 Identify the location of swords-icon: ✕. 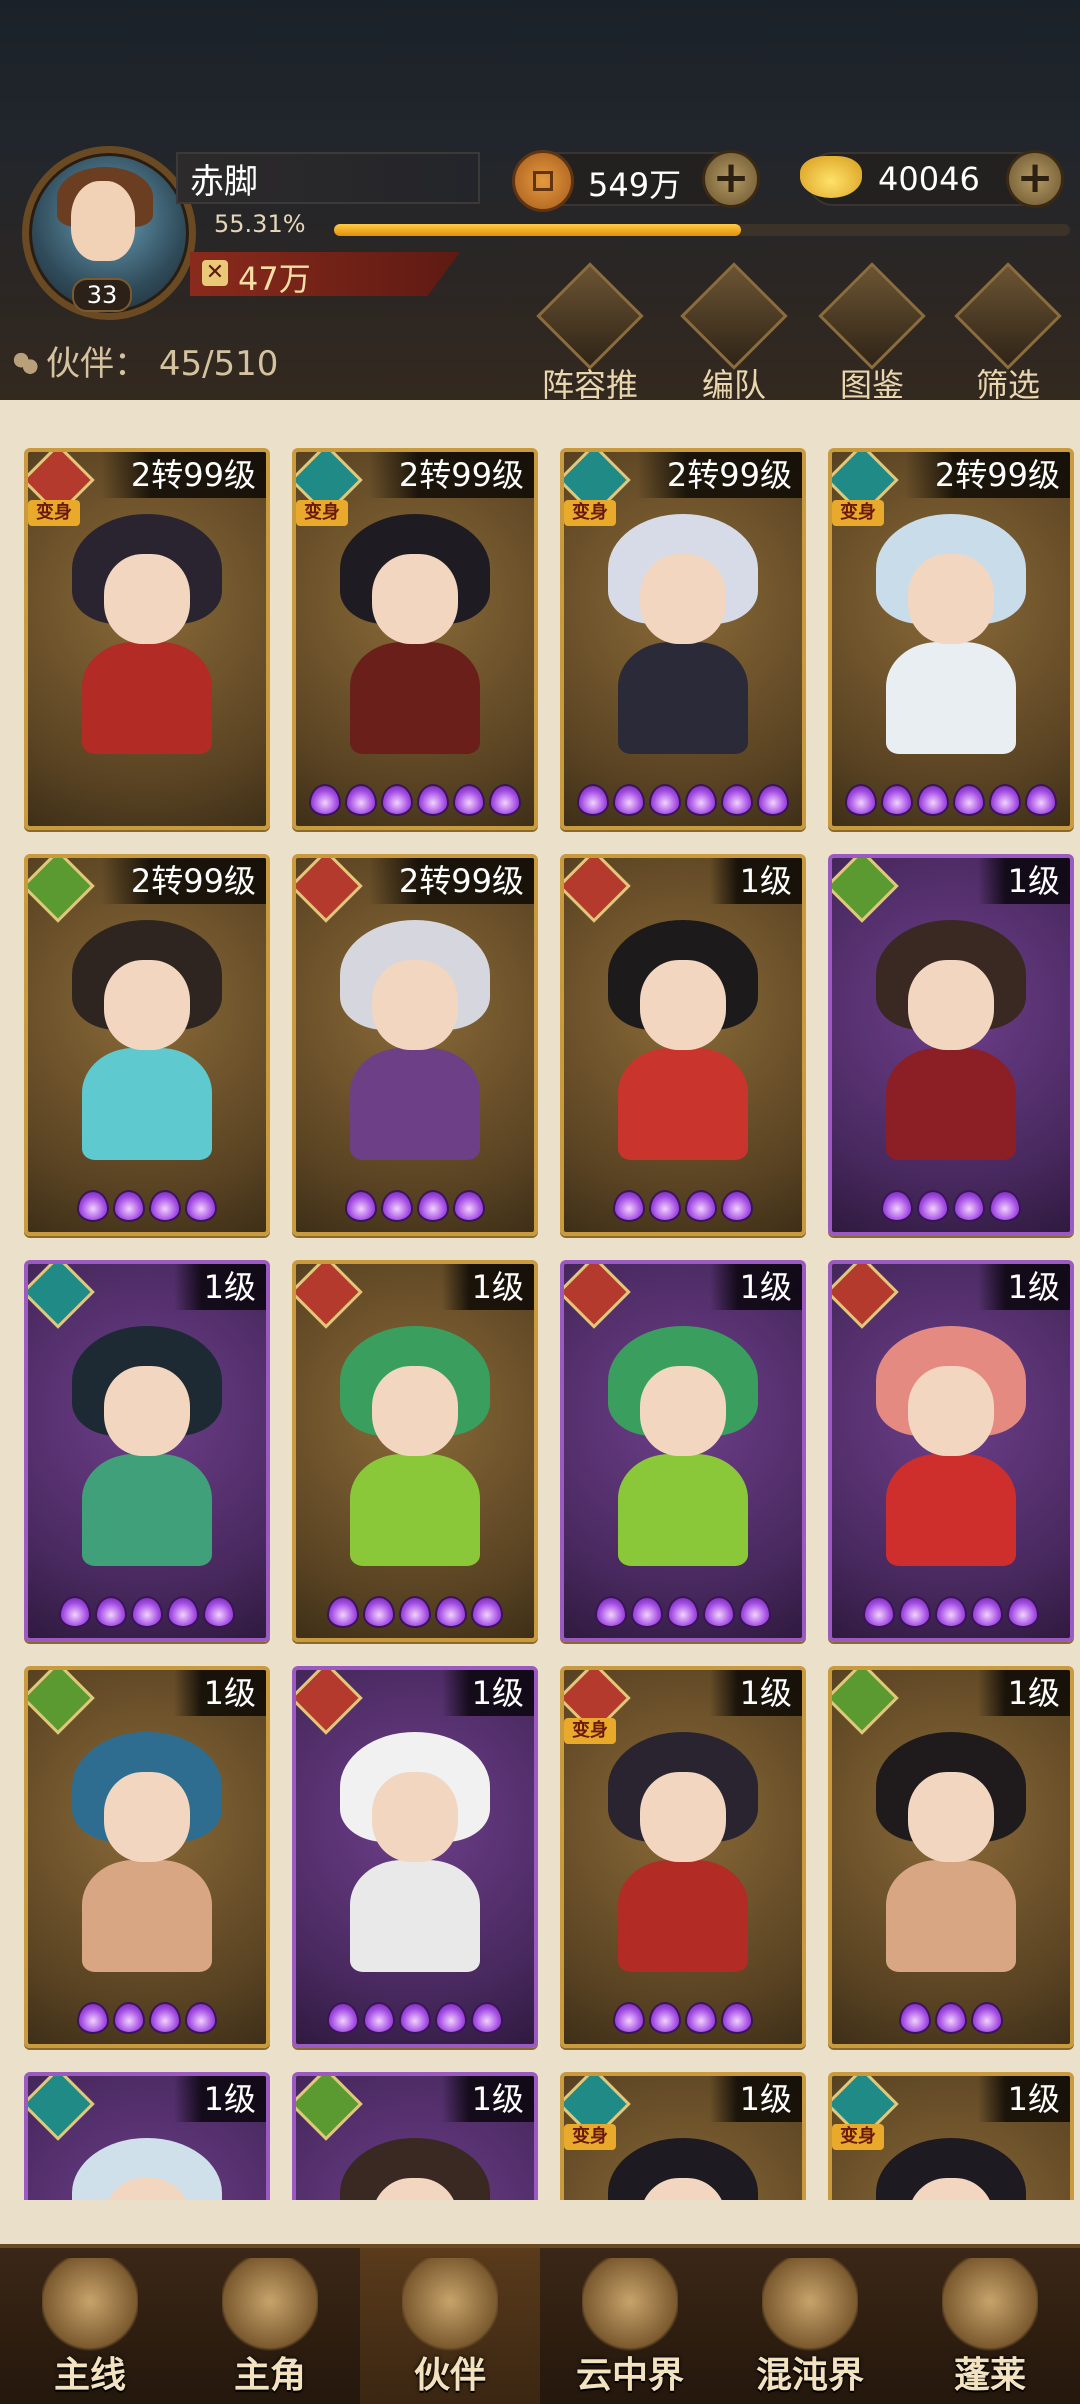
(215, 273).